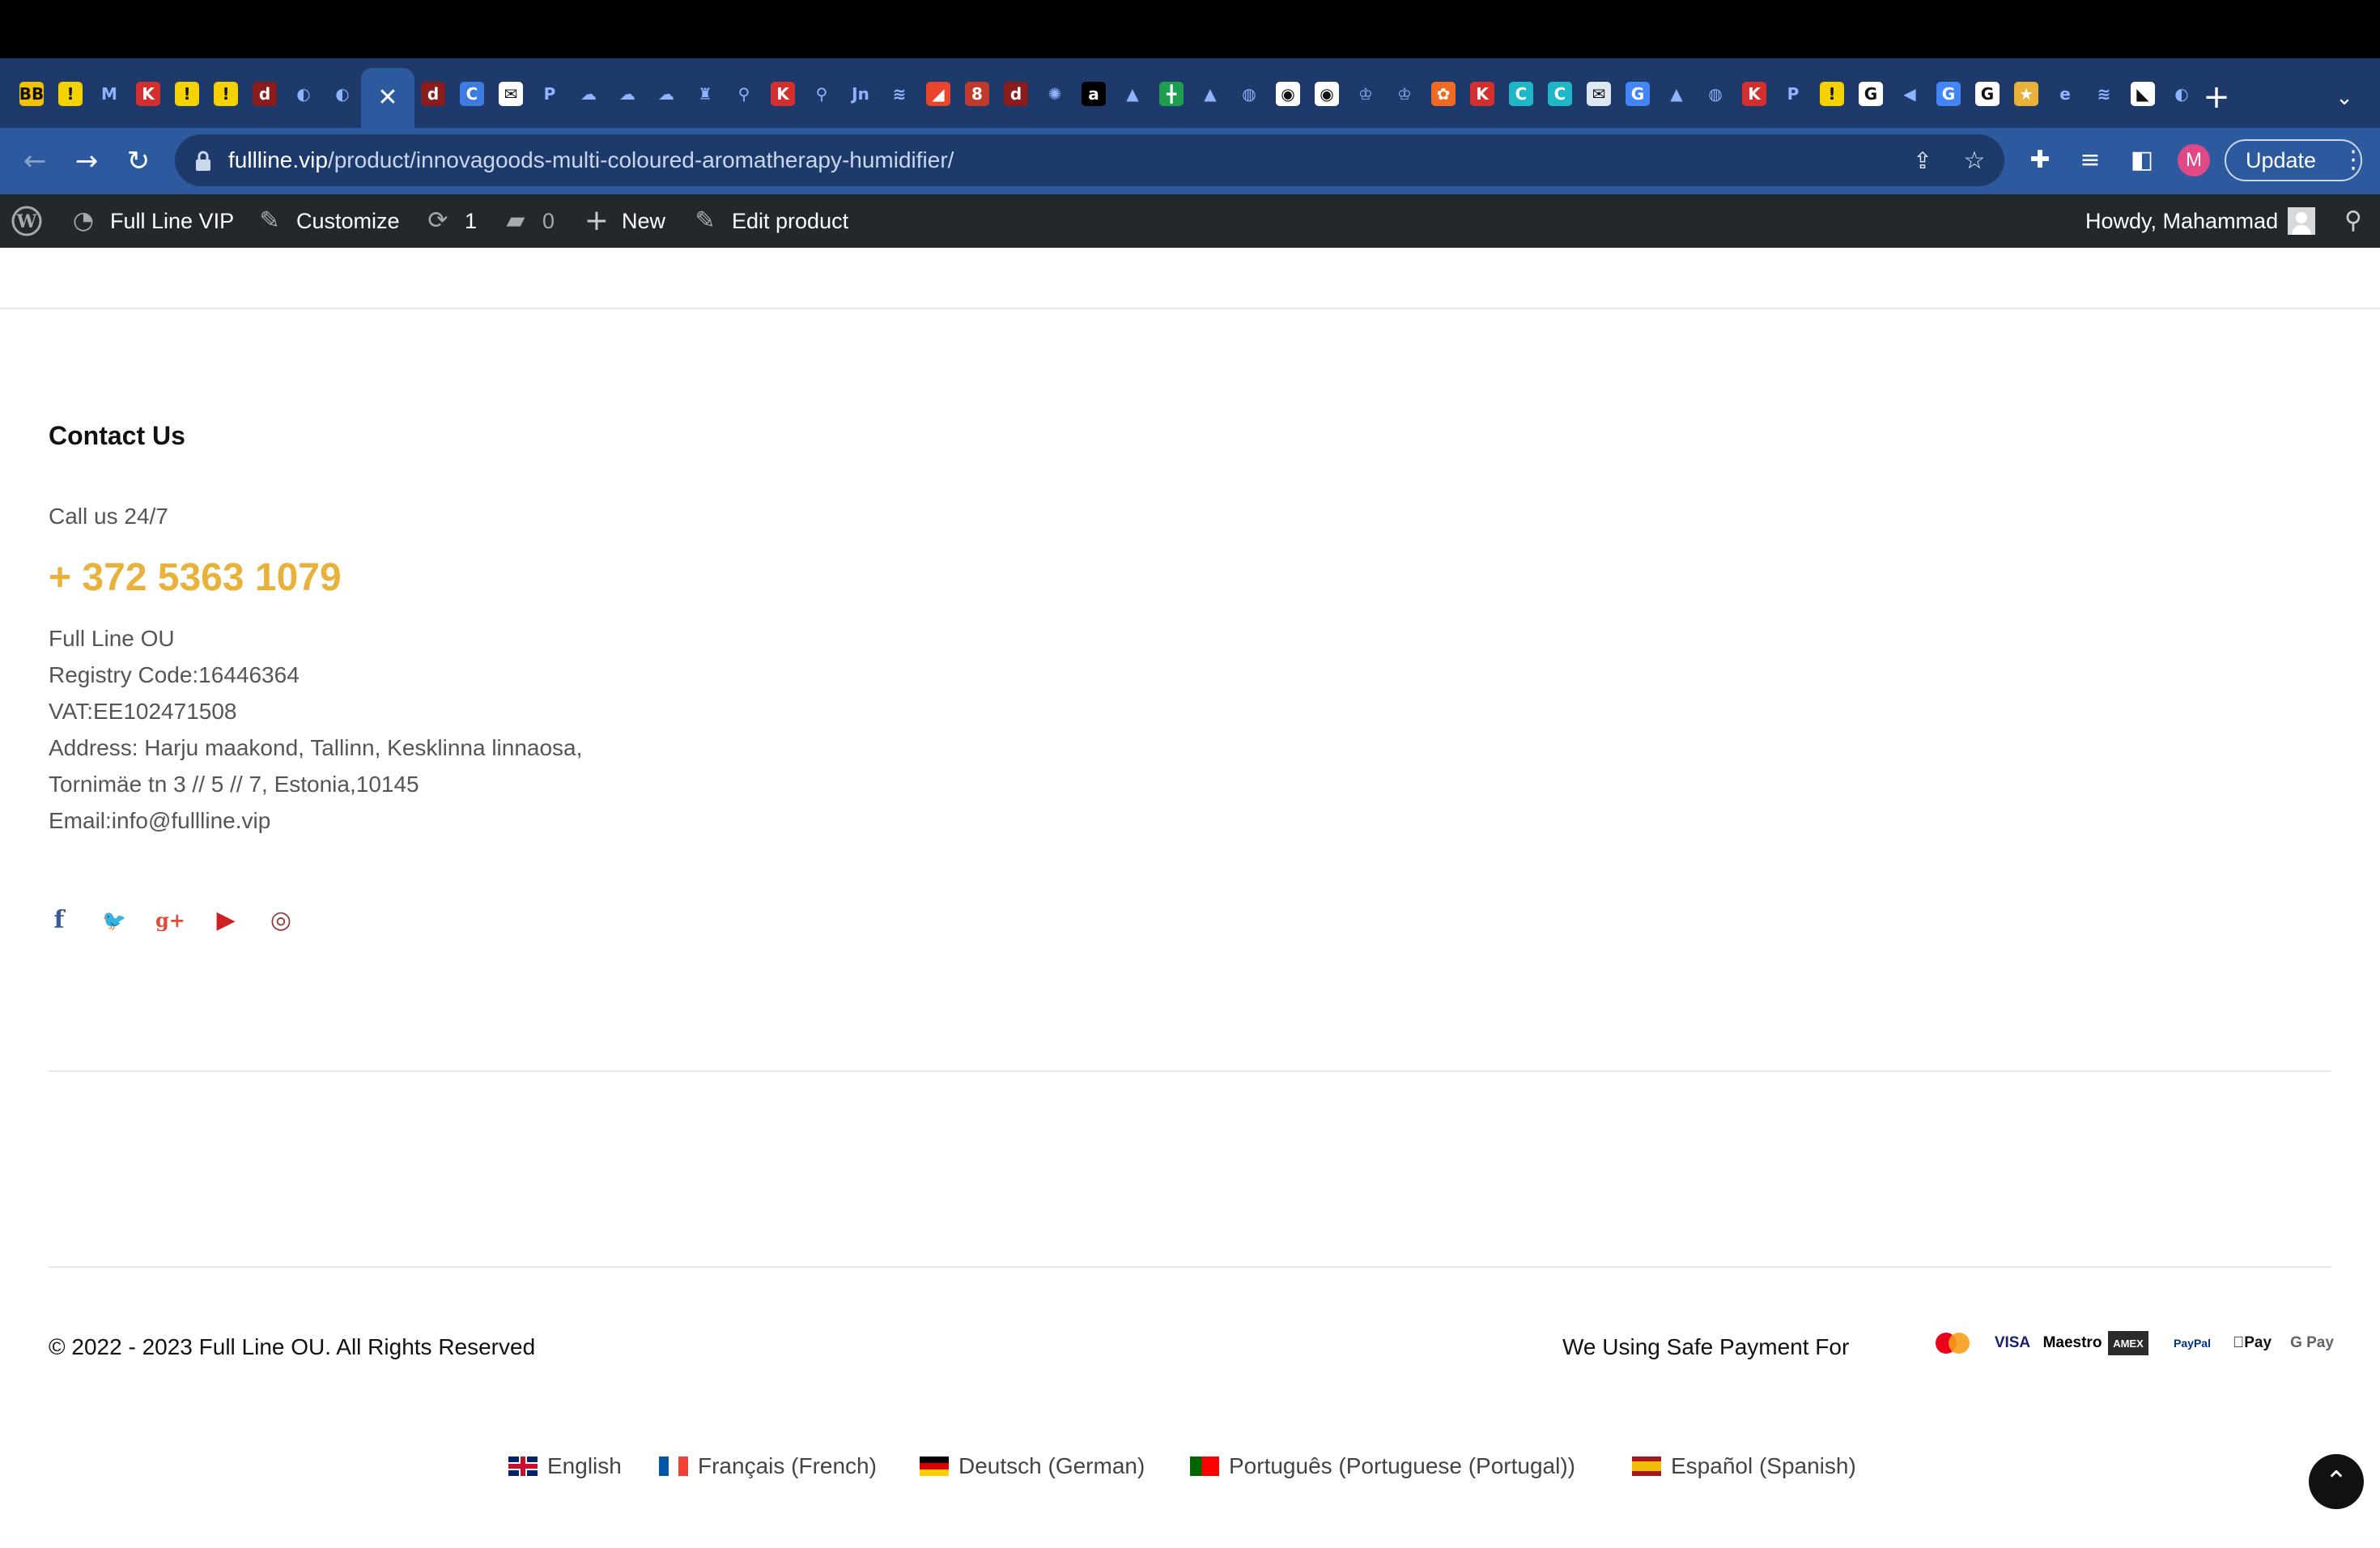  Describe the element at coordinates (226, 920) in the screenshot. I see `youtube-icon: ▶` at that location.